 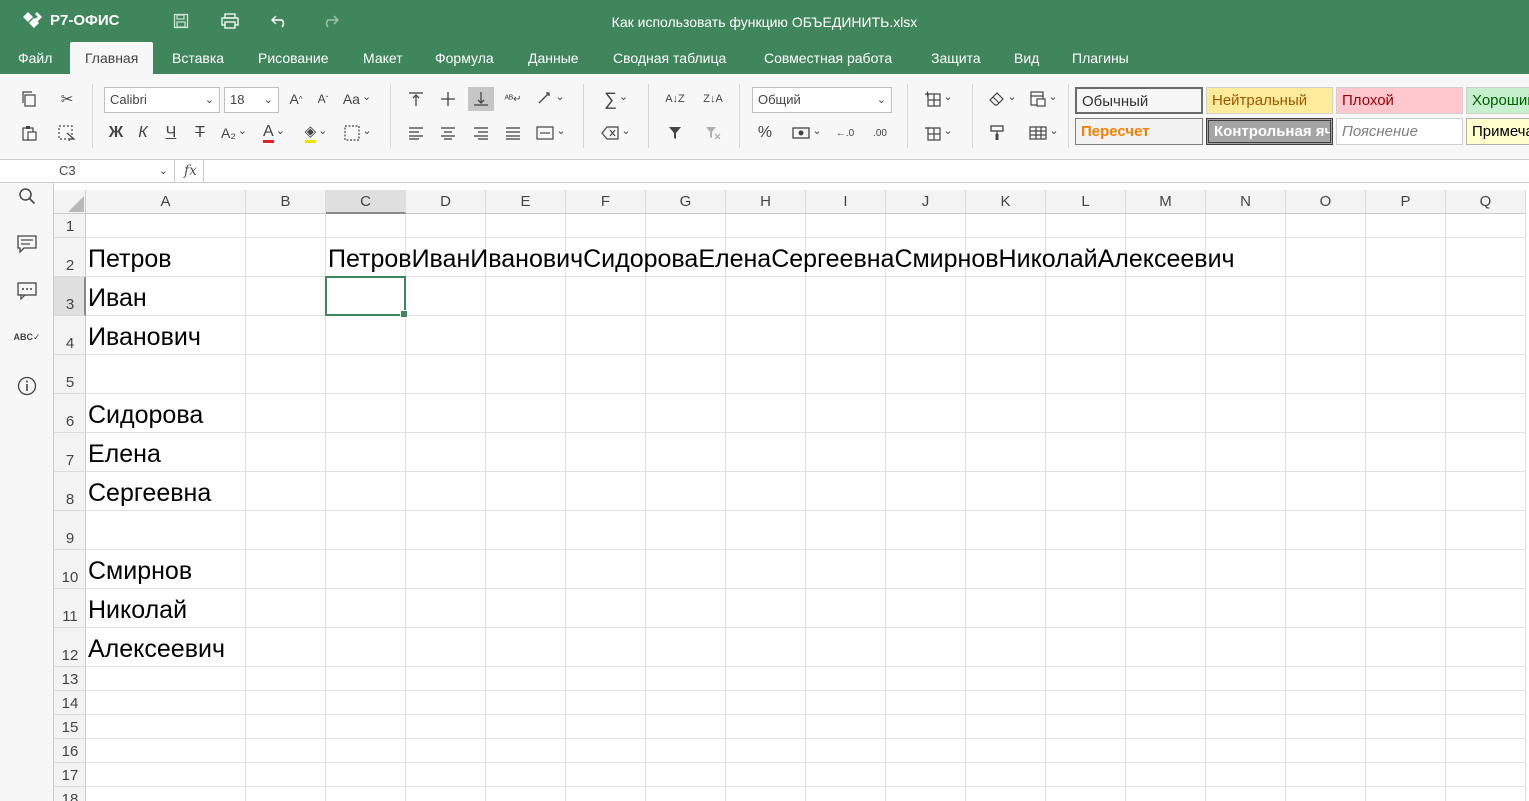 What do you see at coordinates (130, 259) in the screenshot?
I see `cell-a2: Петров` at bounding box center [130, 259].